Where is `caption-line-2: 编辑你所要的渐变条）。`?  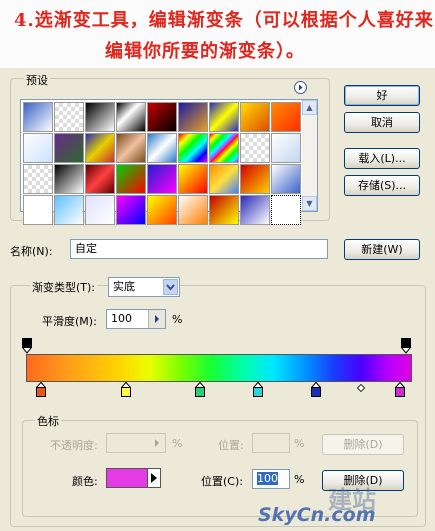 caption-line-2: 编辑你所要的渐变条）。 is located at coordinates (205, 51).